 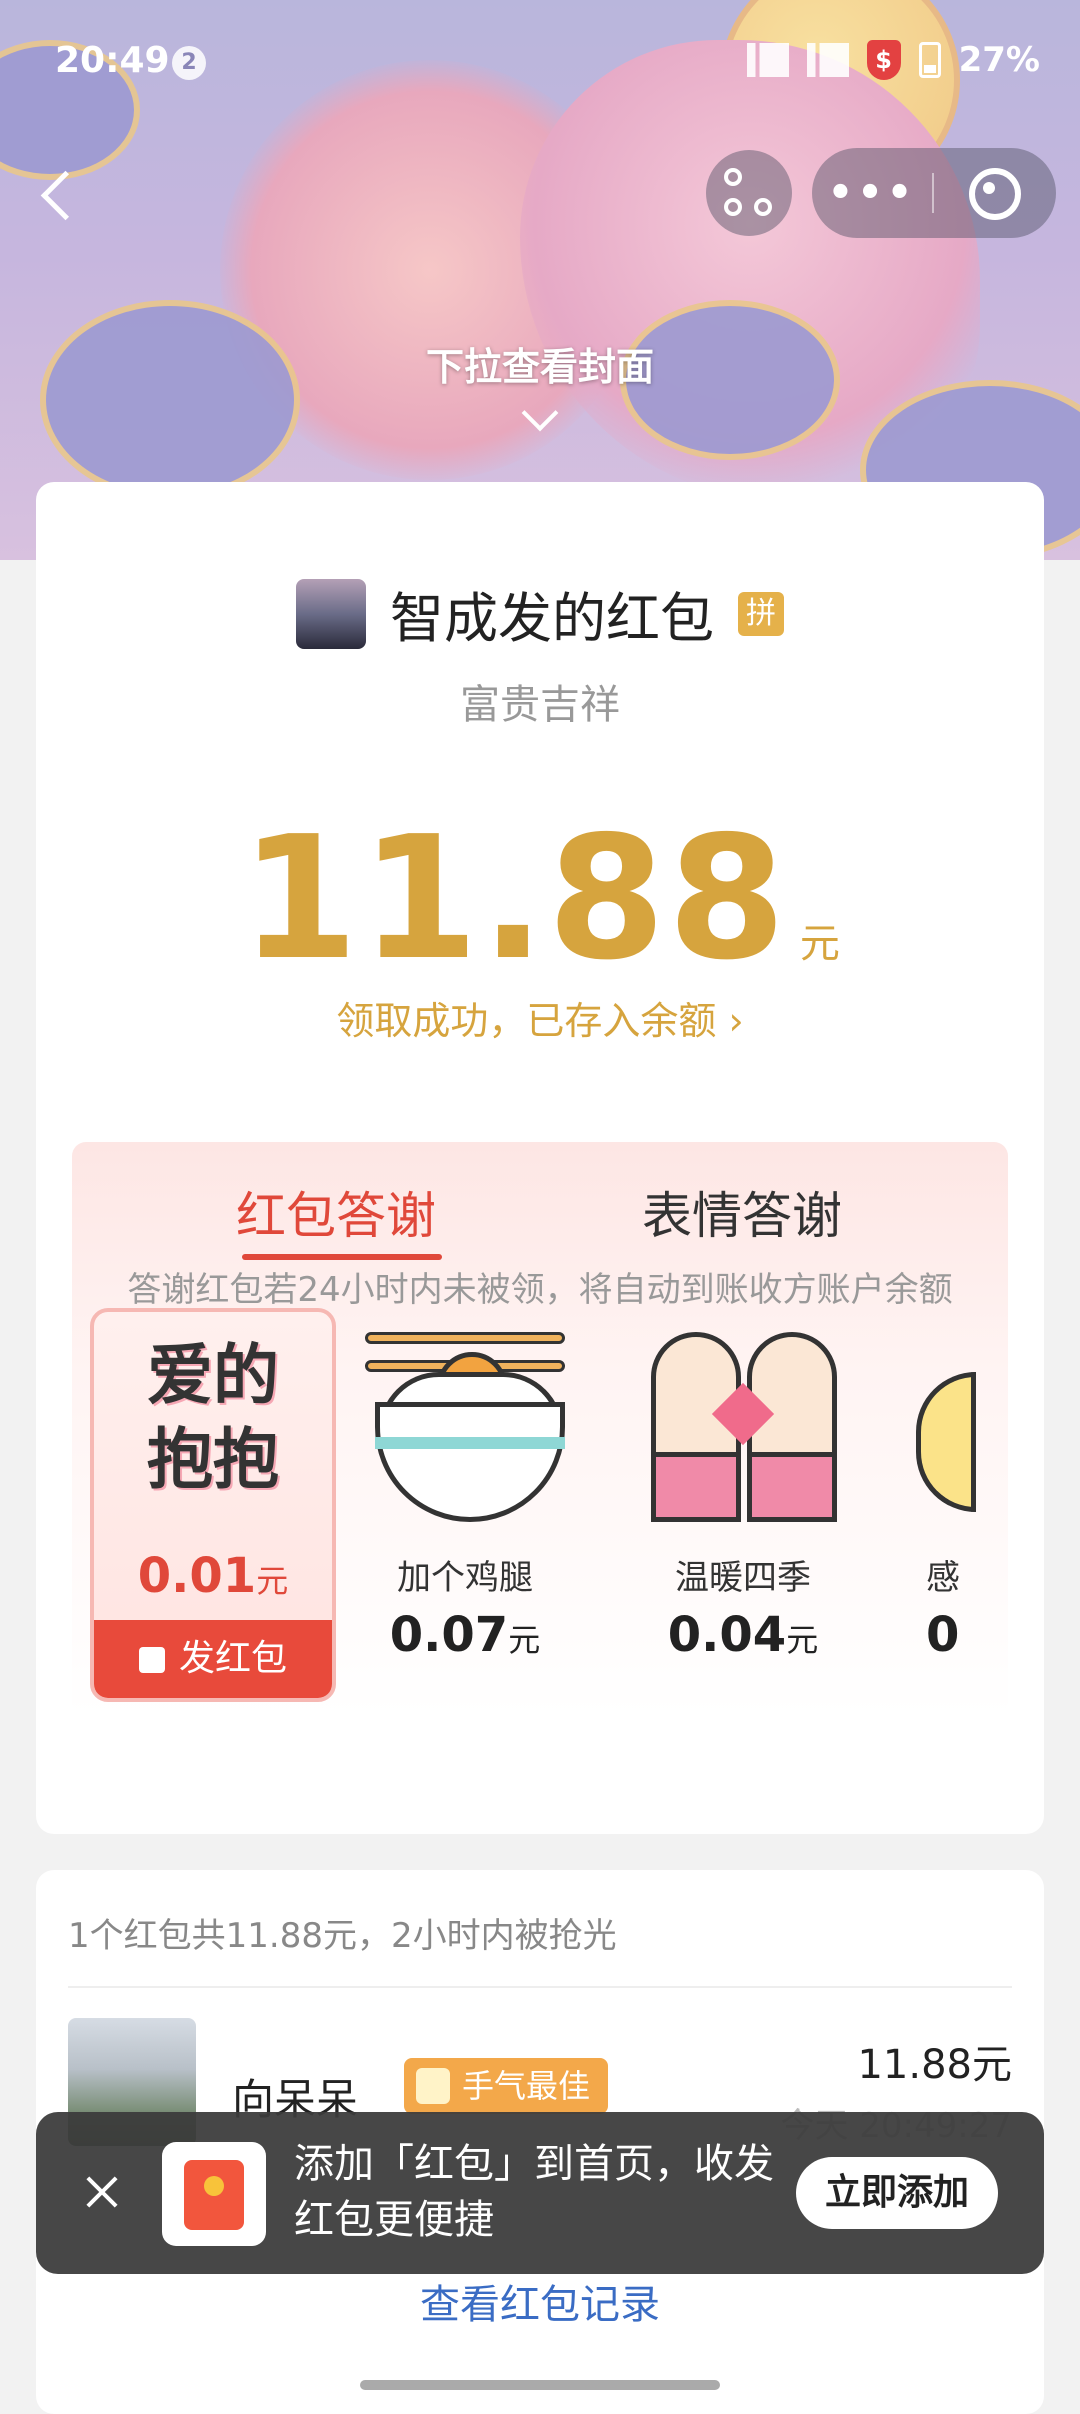 What do you see at coordinates (151, 1660) in the screenshot?
I see `red-packet-icon` at bounding box center [151, 1660].